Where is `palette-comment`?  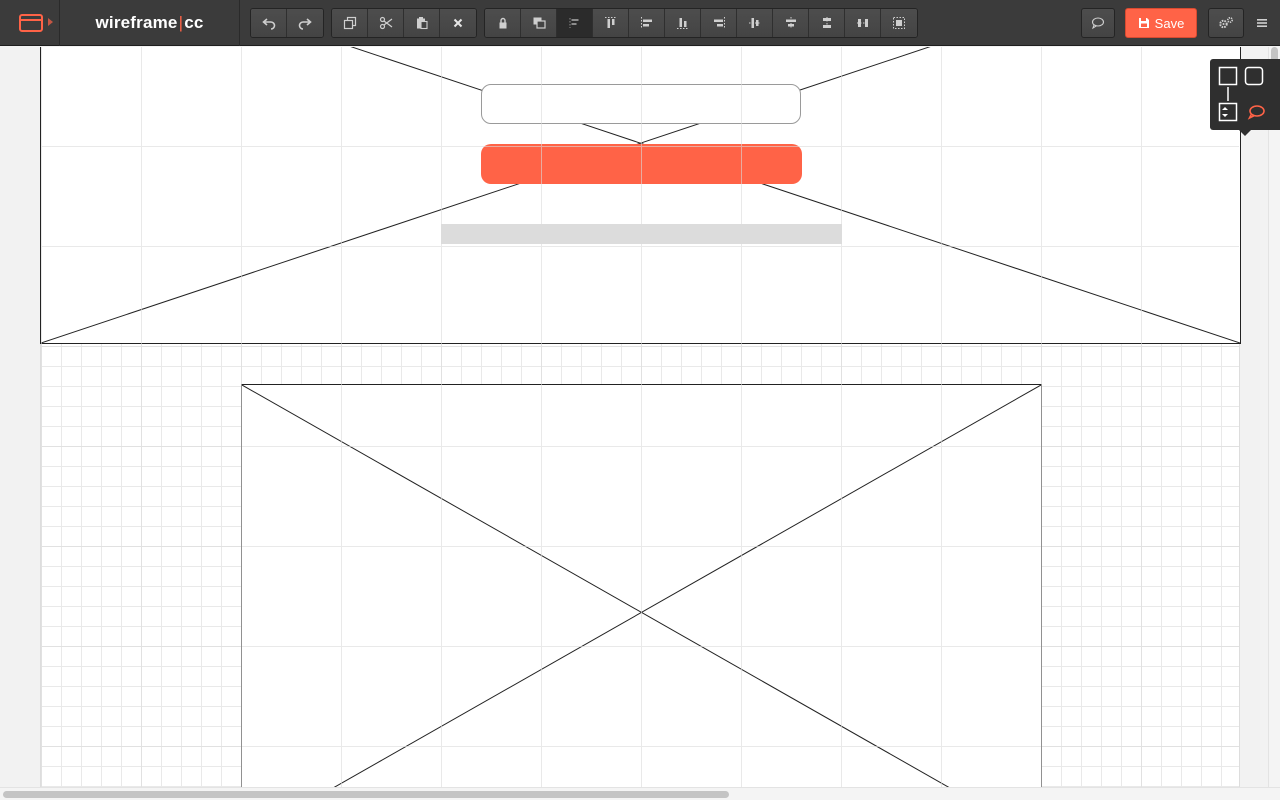
palette-comment is located at coordinates (1256, 112).